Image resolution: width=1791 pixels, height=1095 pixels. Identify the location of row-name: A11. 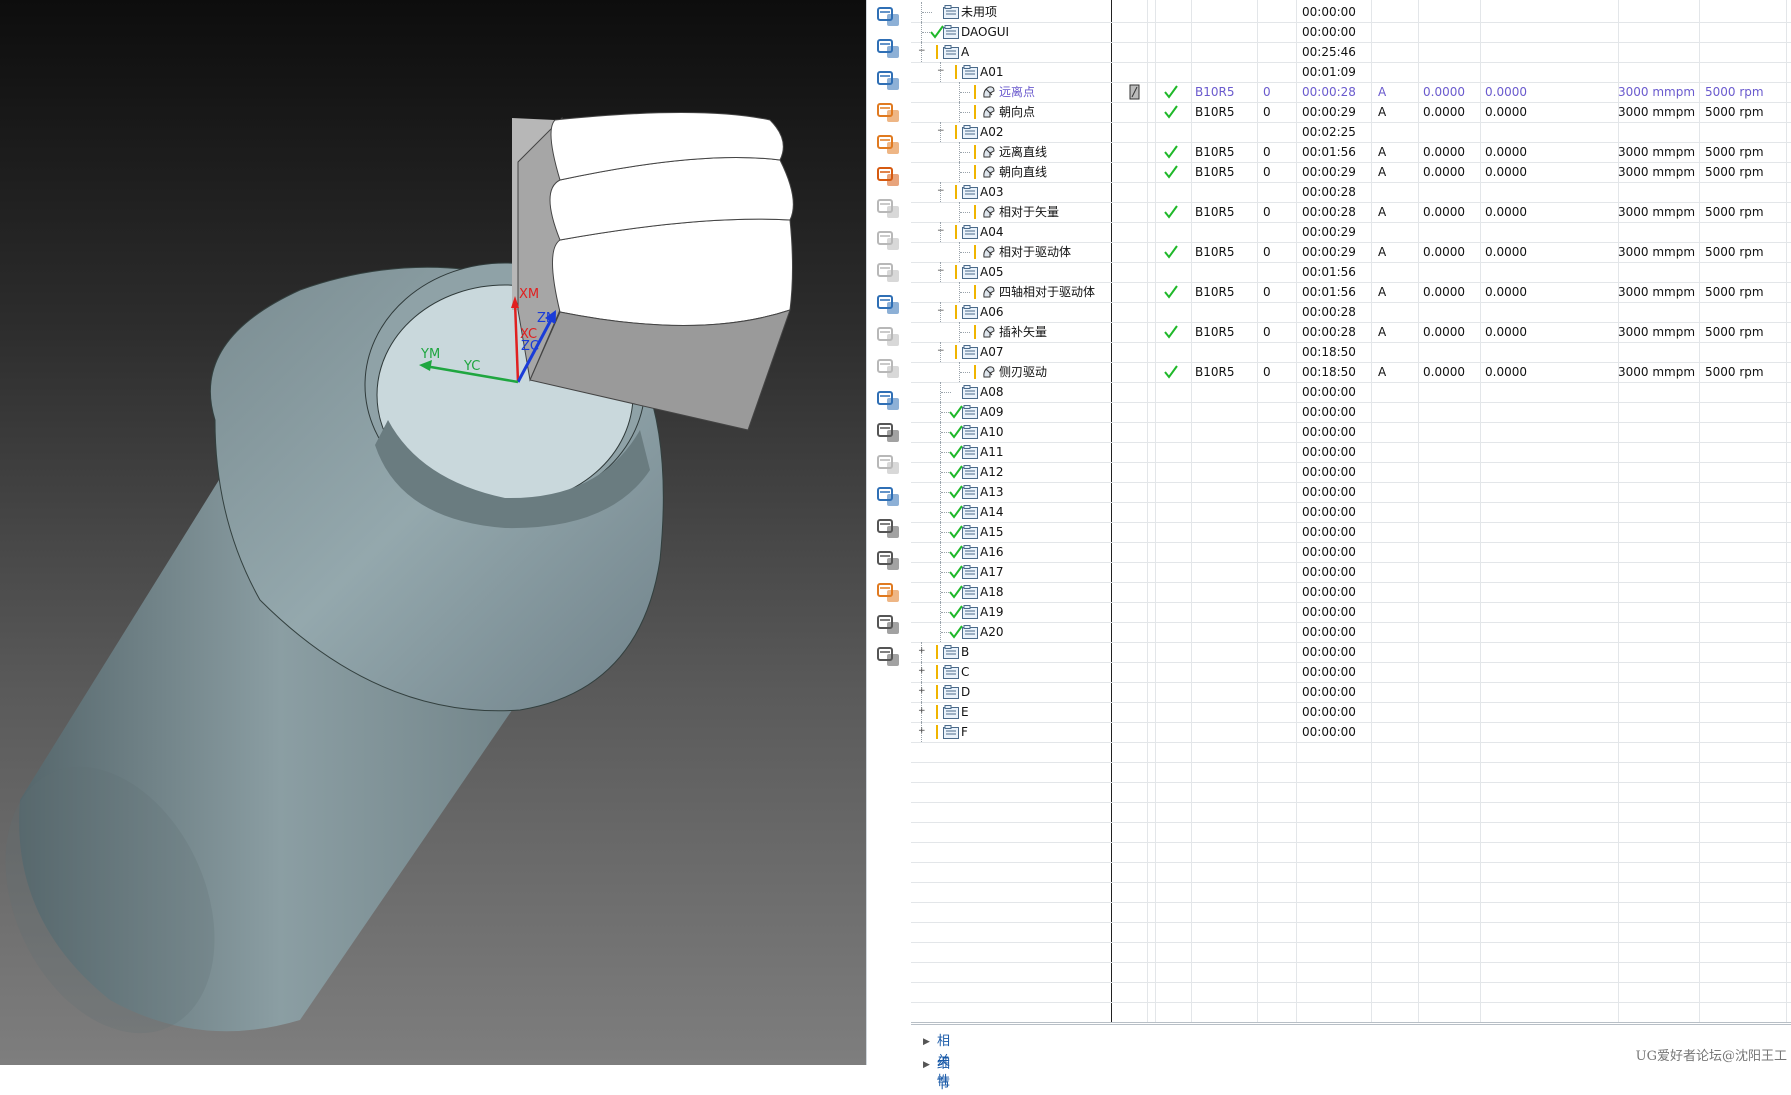
(992, 452).